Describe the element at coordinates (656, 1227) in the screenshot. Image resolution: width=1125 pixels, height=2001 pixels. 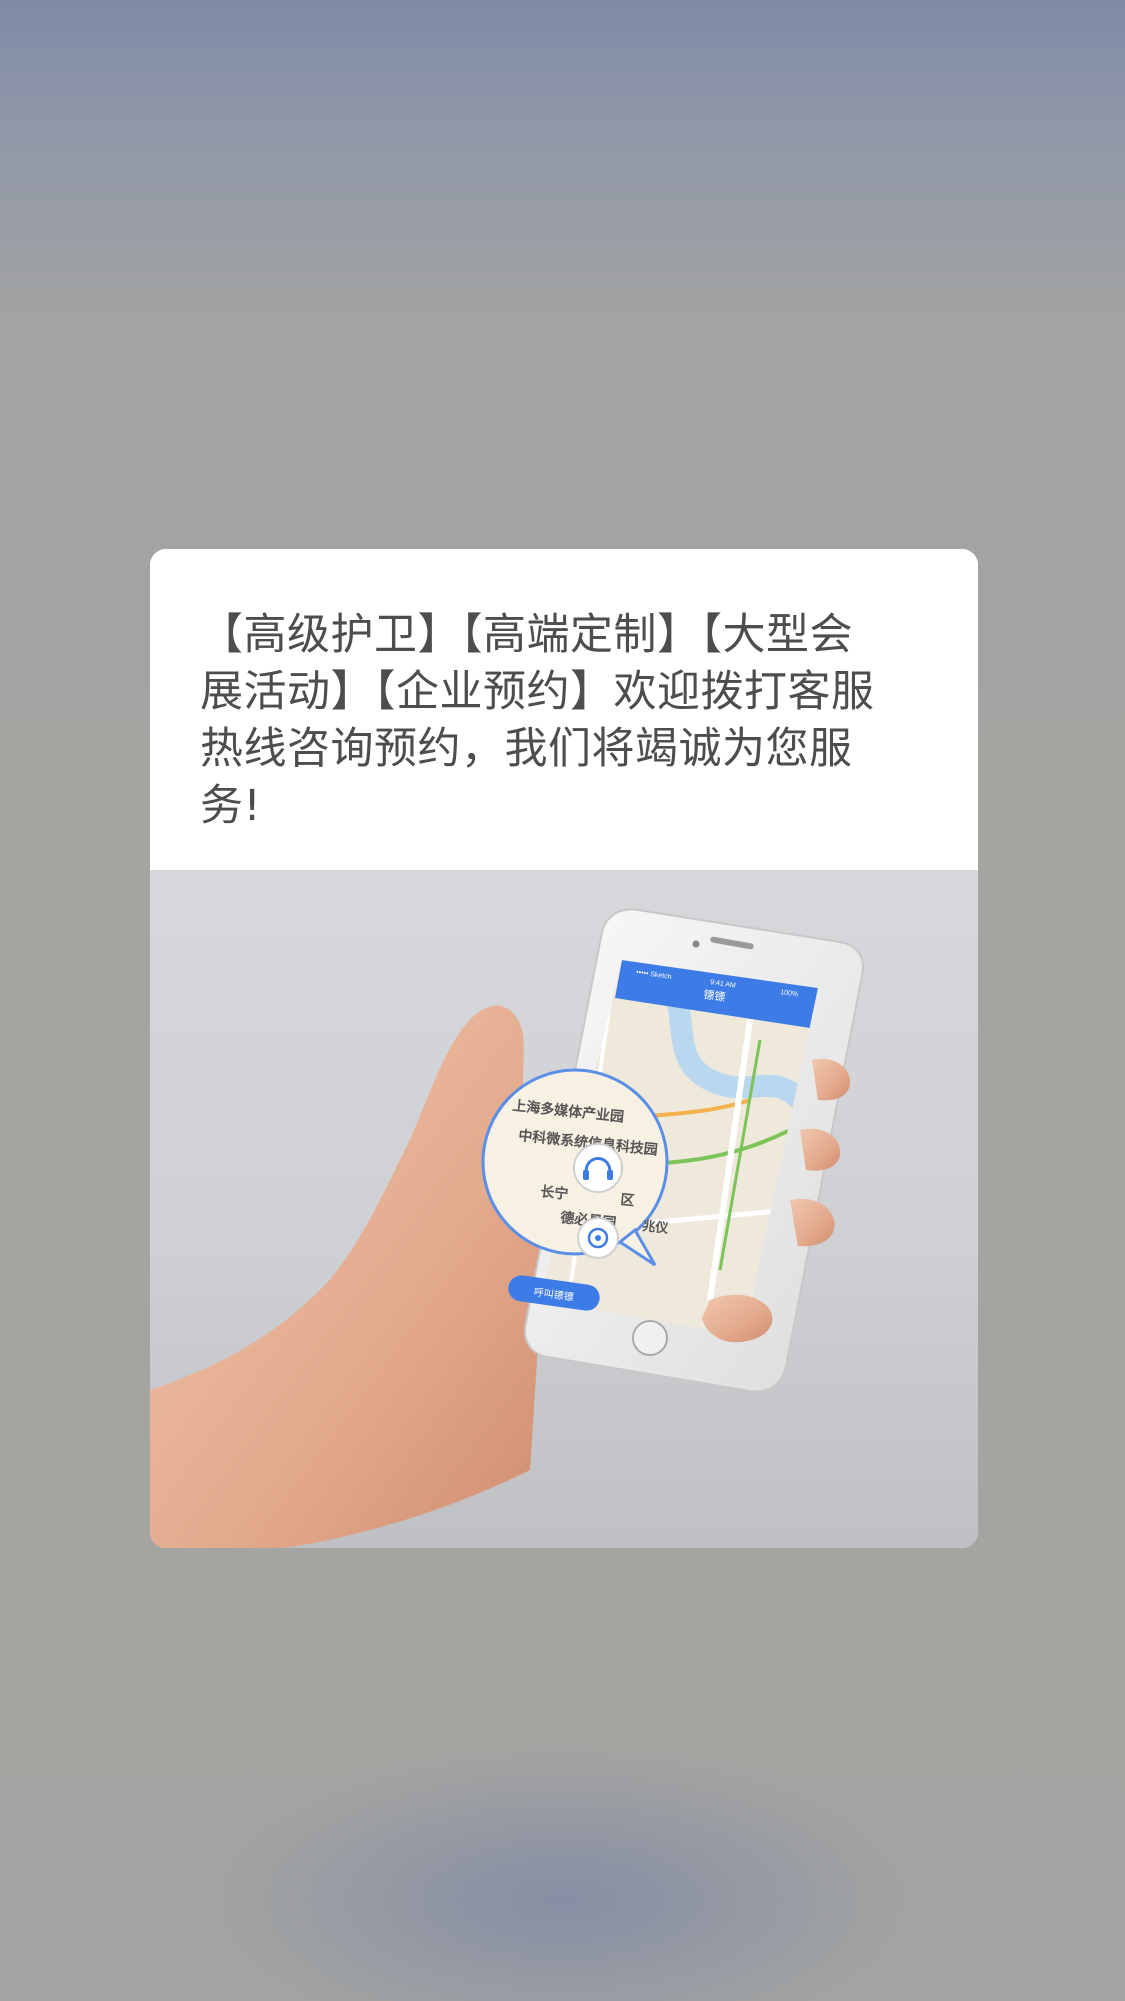
I see `map-label-6: 兆仪` at that location.